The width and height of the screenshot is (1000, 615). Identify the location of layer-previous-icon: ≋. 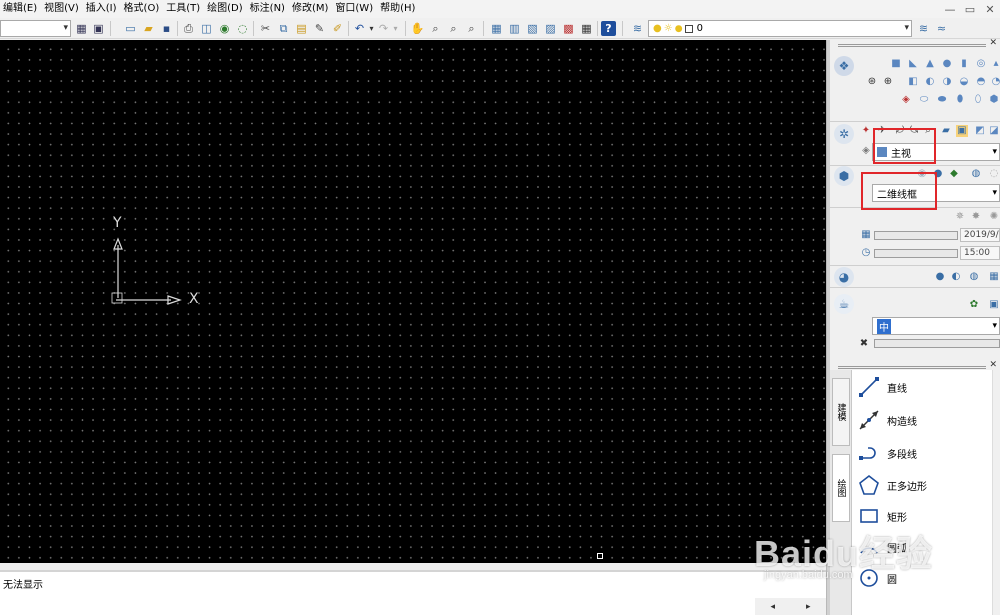
(923, 28).